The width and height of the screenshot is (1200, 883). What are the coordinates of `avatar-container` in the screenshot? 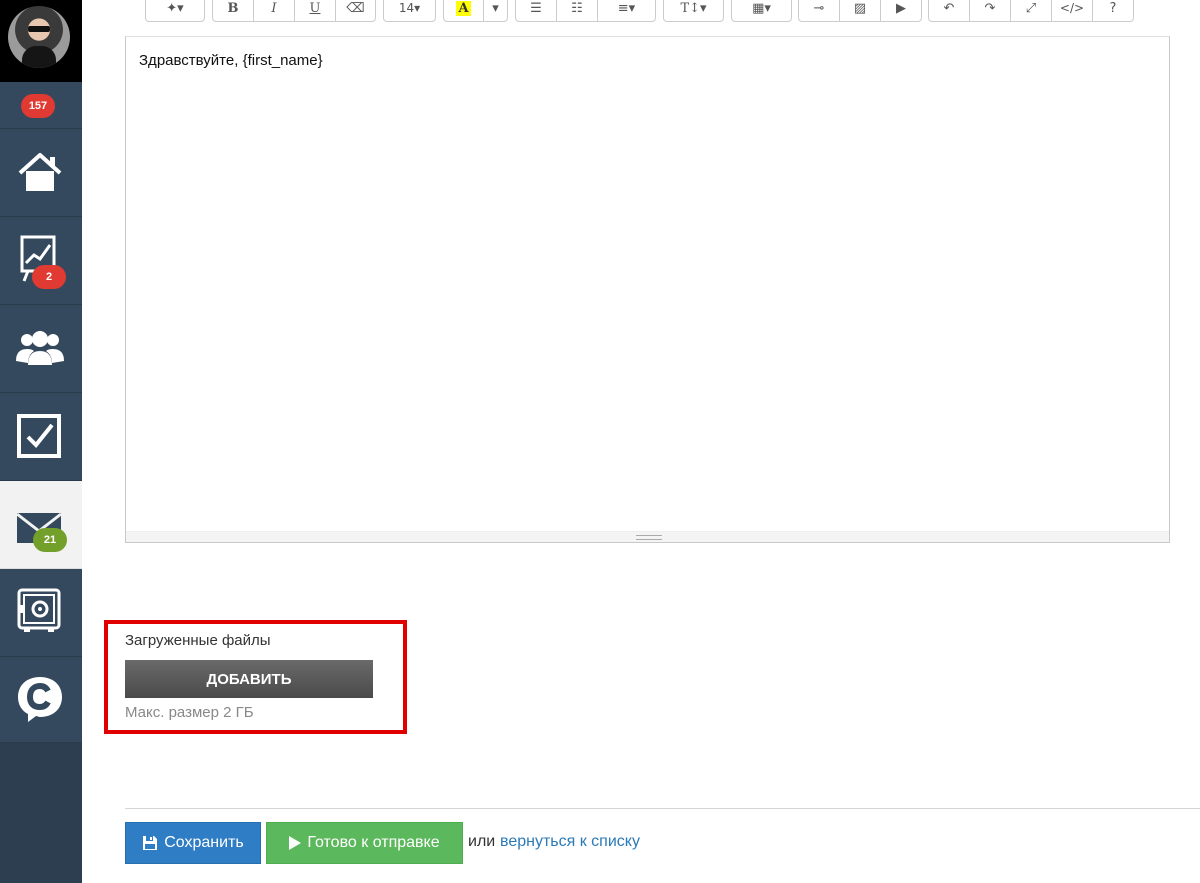 It's located at (41, 41).